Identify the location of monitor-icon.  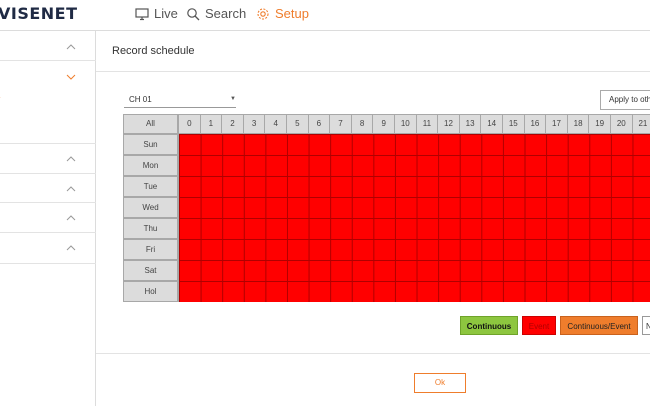
(142, 13).